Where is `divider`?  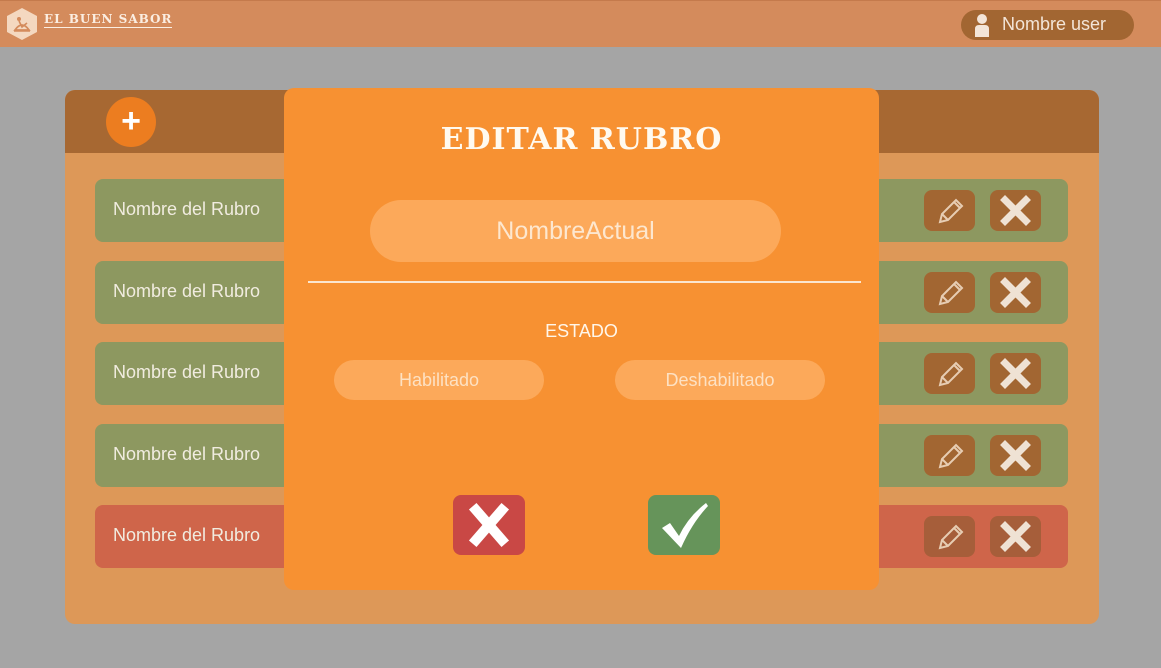
divider is located at coordinates (584, 282).